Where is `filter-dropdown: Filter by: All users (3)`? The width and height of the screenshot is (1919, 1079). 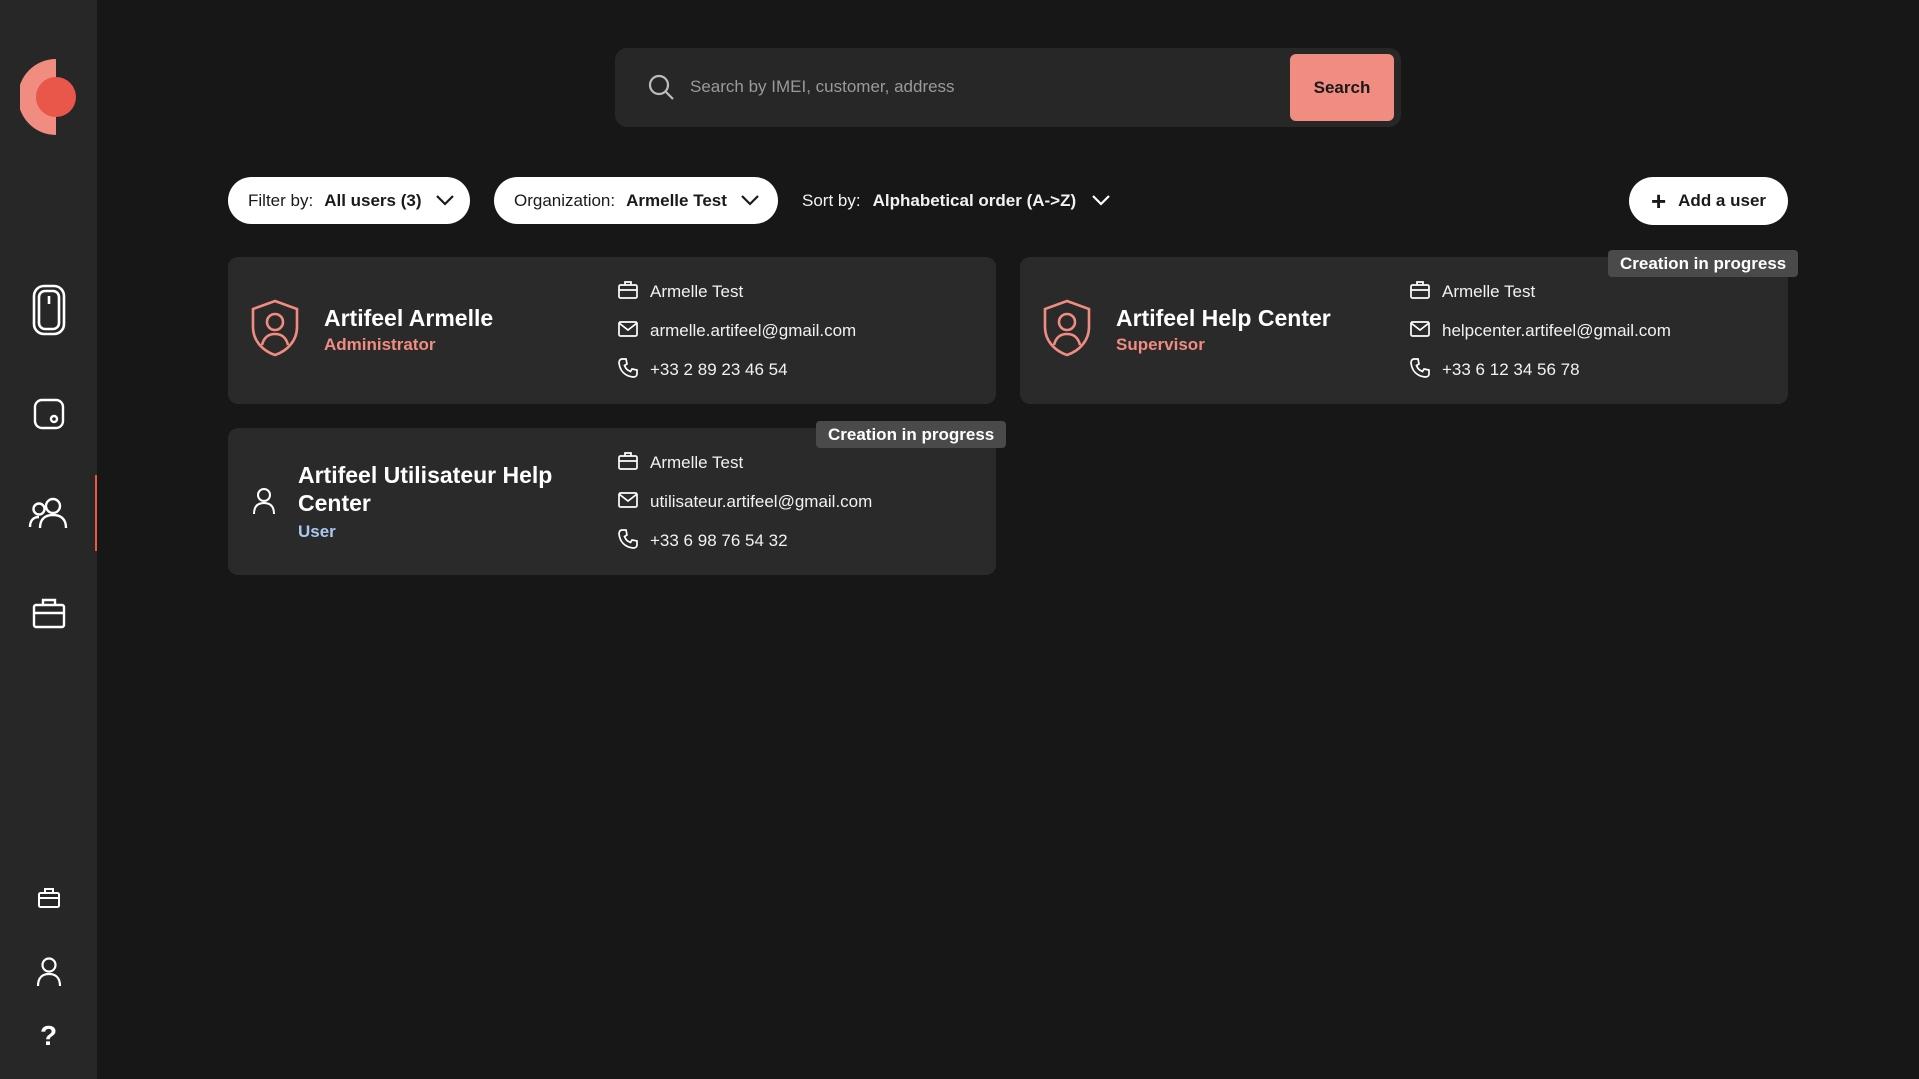 filter-dropdown: Filter by: All users (3) is located at coordinates (349, 200).